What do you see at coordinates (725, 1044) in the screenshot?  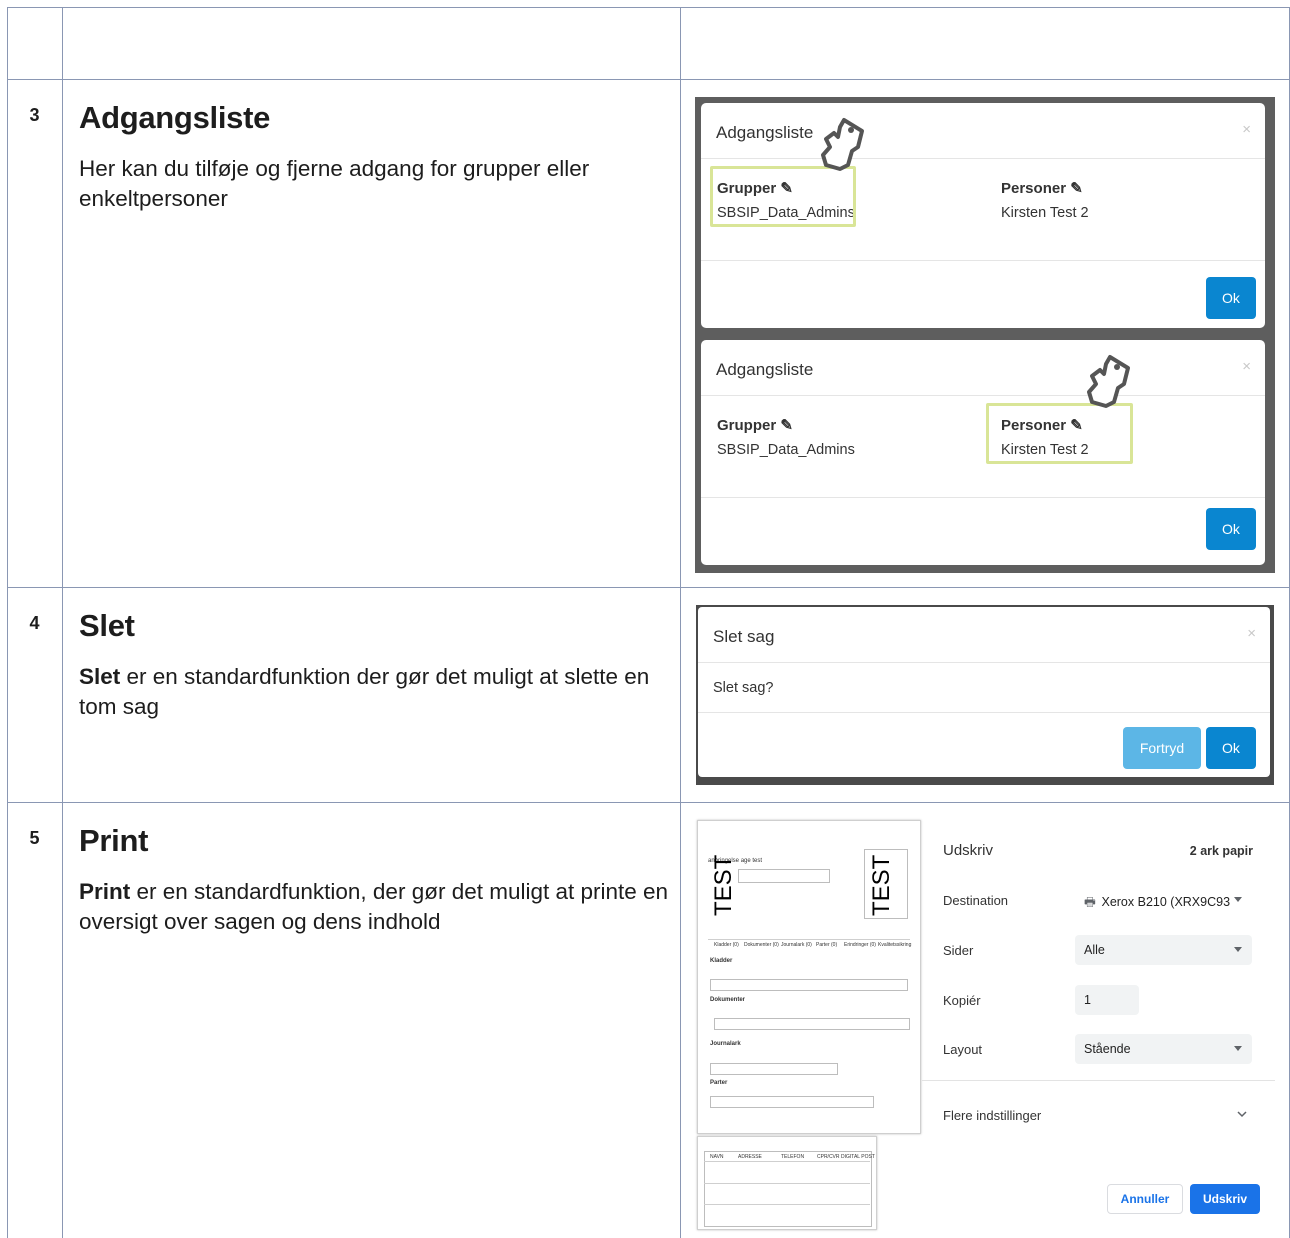 I see `preview-section: Journalark` at bounding box center [725, 1044].